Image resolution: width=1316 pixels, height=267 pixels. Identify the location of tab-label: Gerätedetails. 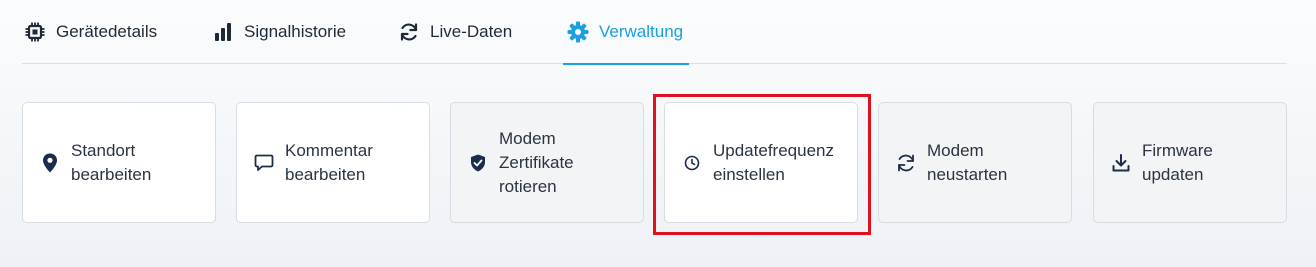
(107, 31).